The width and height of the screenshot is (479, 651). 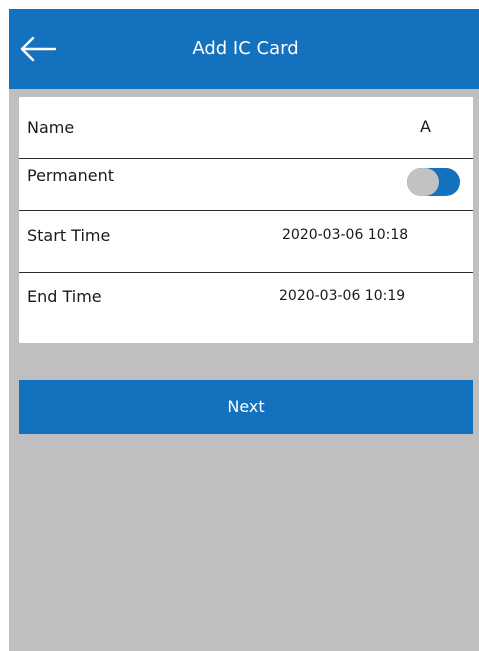 What do you see at coordinates (423, 182) in the screenshot?
I see `toggle-knob` at bounding box center [423, 182].